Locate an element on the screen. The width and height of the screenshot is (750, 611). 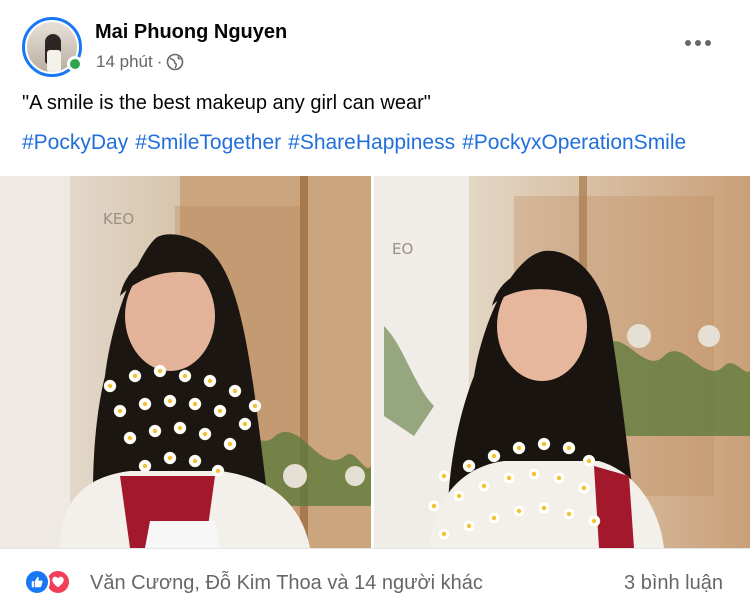
hashtag-link: #PockyxOperationSmile is located at coordinates (574, 143).